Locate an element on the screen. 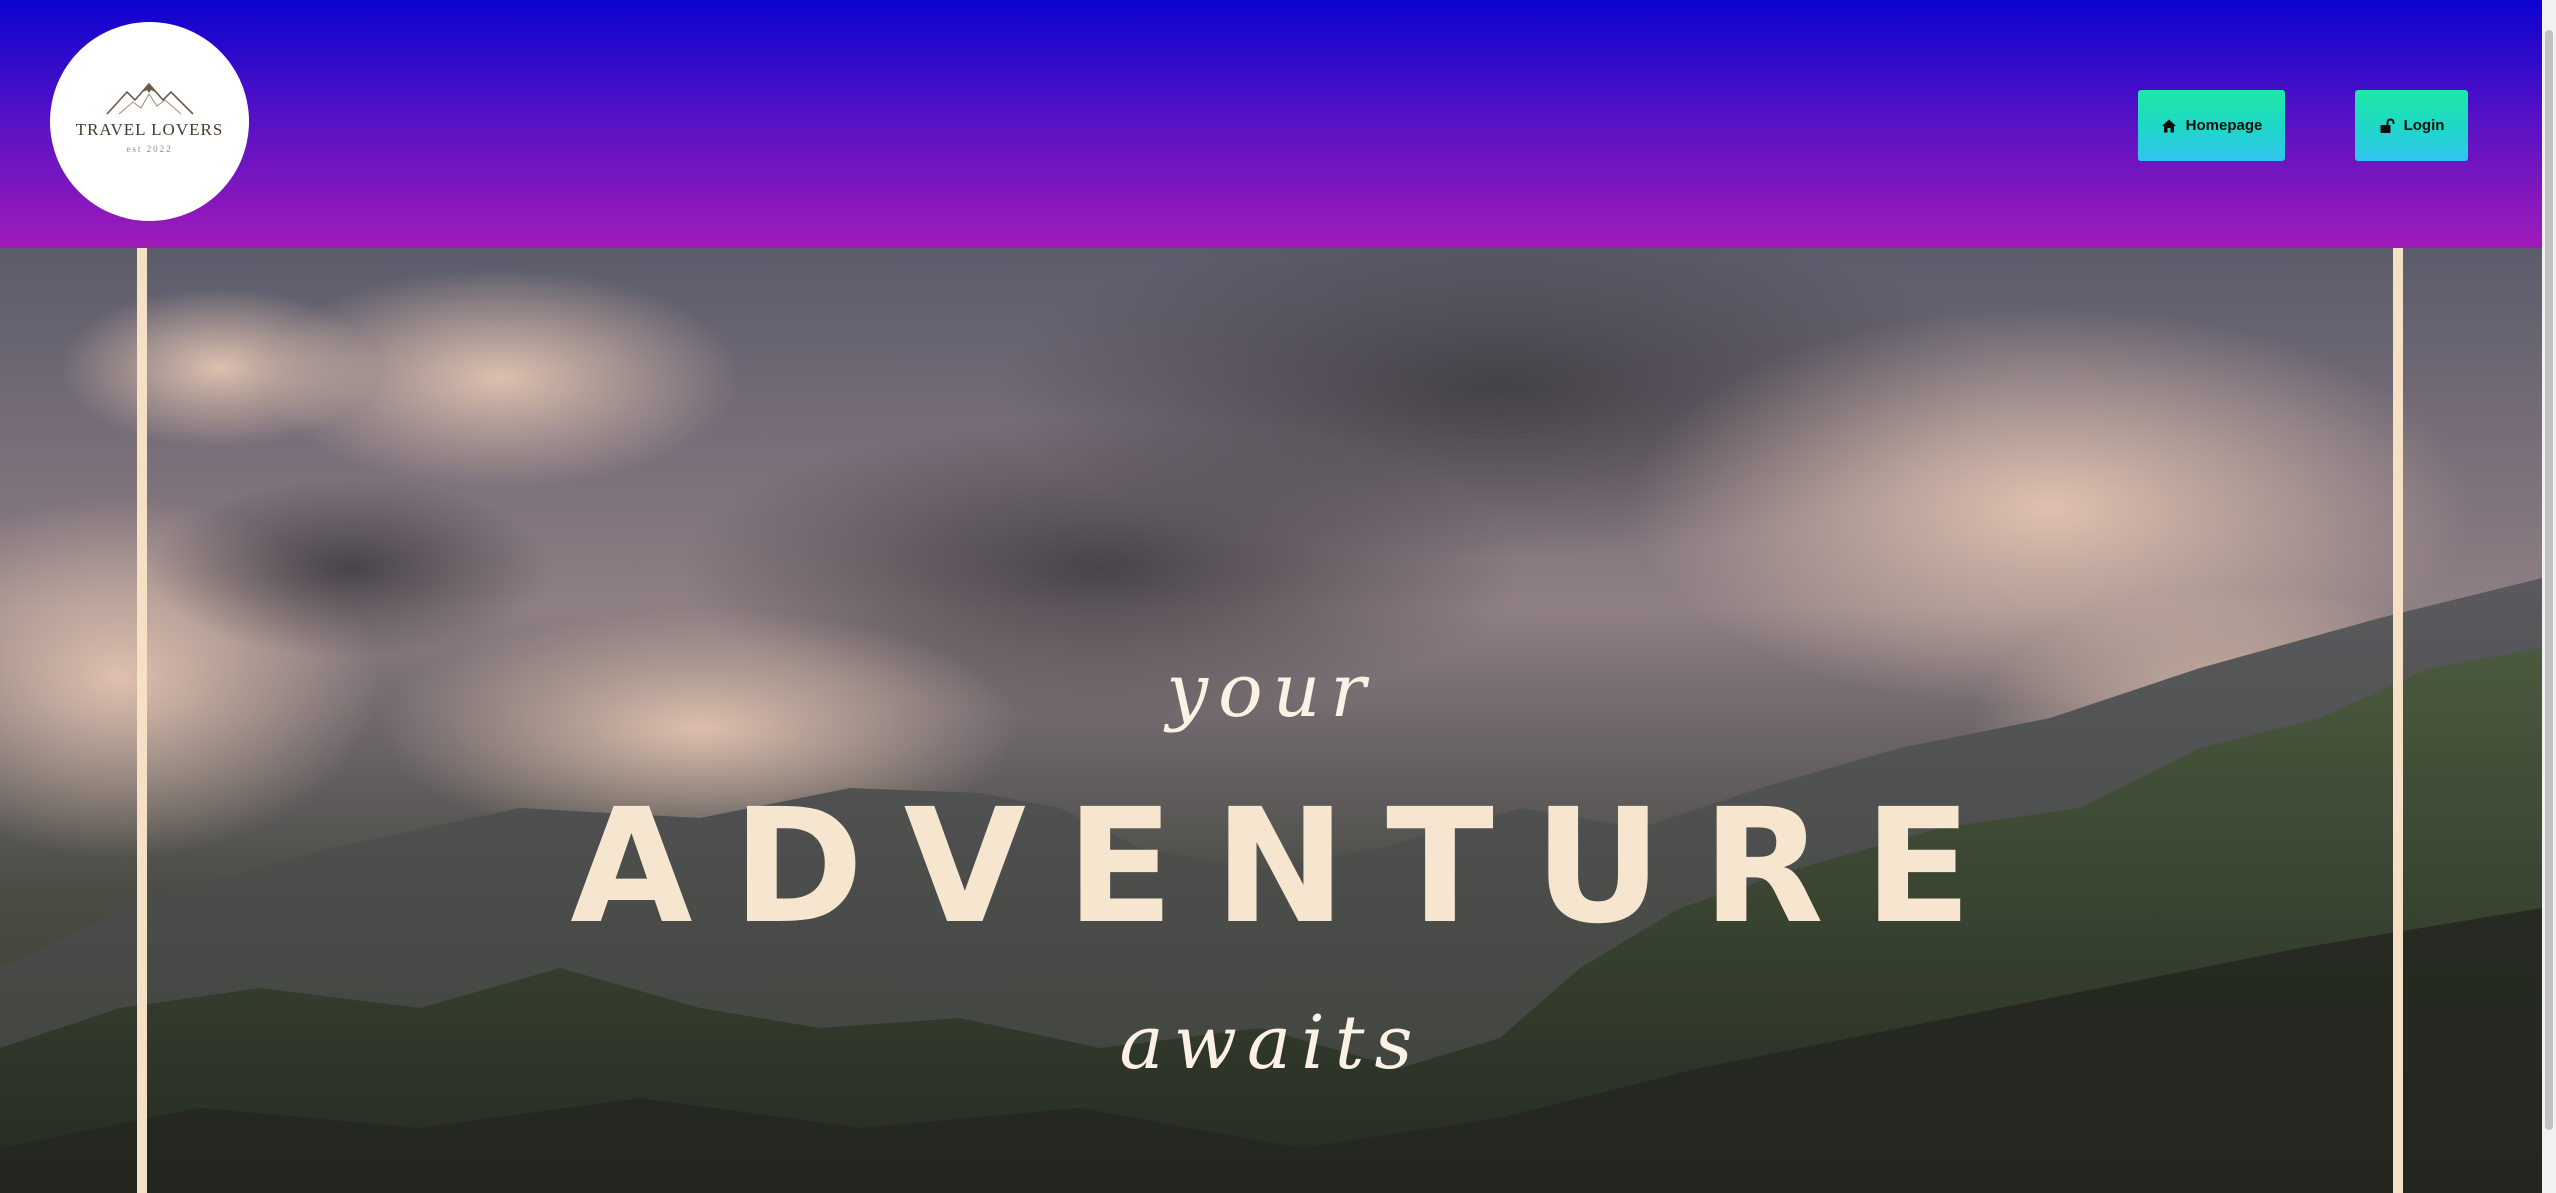 The width and height of the screenshot is (2556, 1193). mountain-icon is located at coordinates (149, 98).